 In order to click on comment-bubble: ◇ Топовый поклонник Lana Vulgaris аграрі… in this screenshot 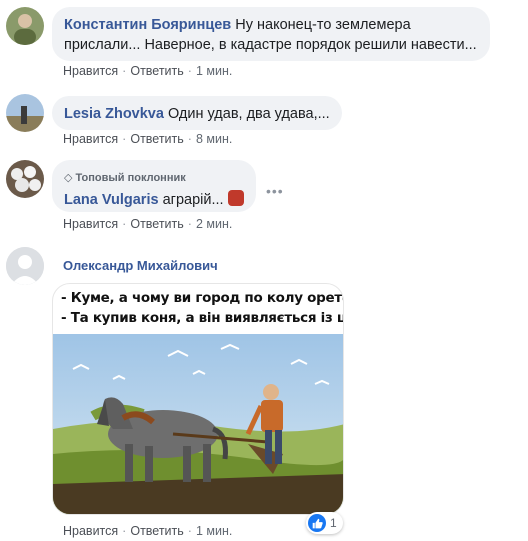, I will do `click(154, 186)`.